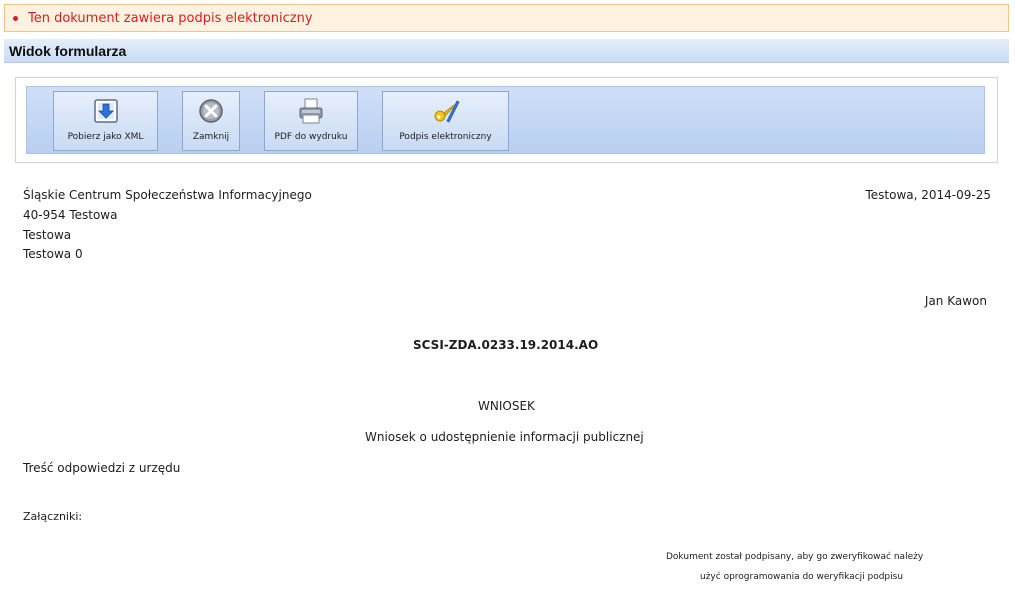 Image resolution: width=1015 pixels, height=589 pixels. Describe the element at coordinates (928, 195) in the screenshot. I see `place-date: Testowa, 2014-09-25` at that location.